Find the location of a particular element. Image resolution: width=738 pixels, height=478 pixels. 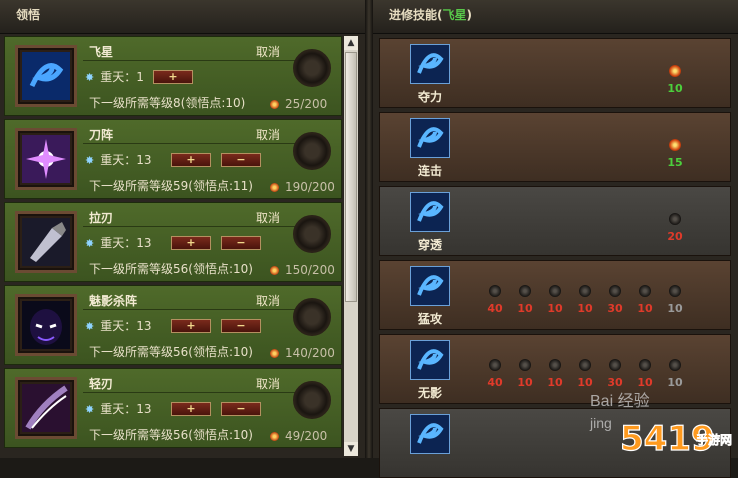

skill-name: 拉刃 is located at coordinates (101, 218).